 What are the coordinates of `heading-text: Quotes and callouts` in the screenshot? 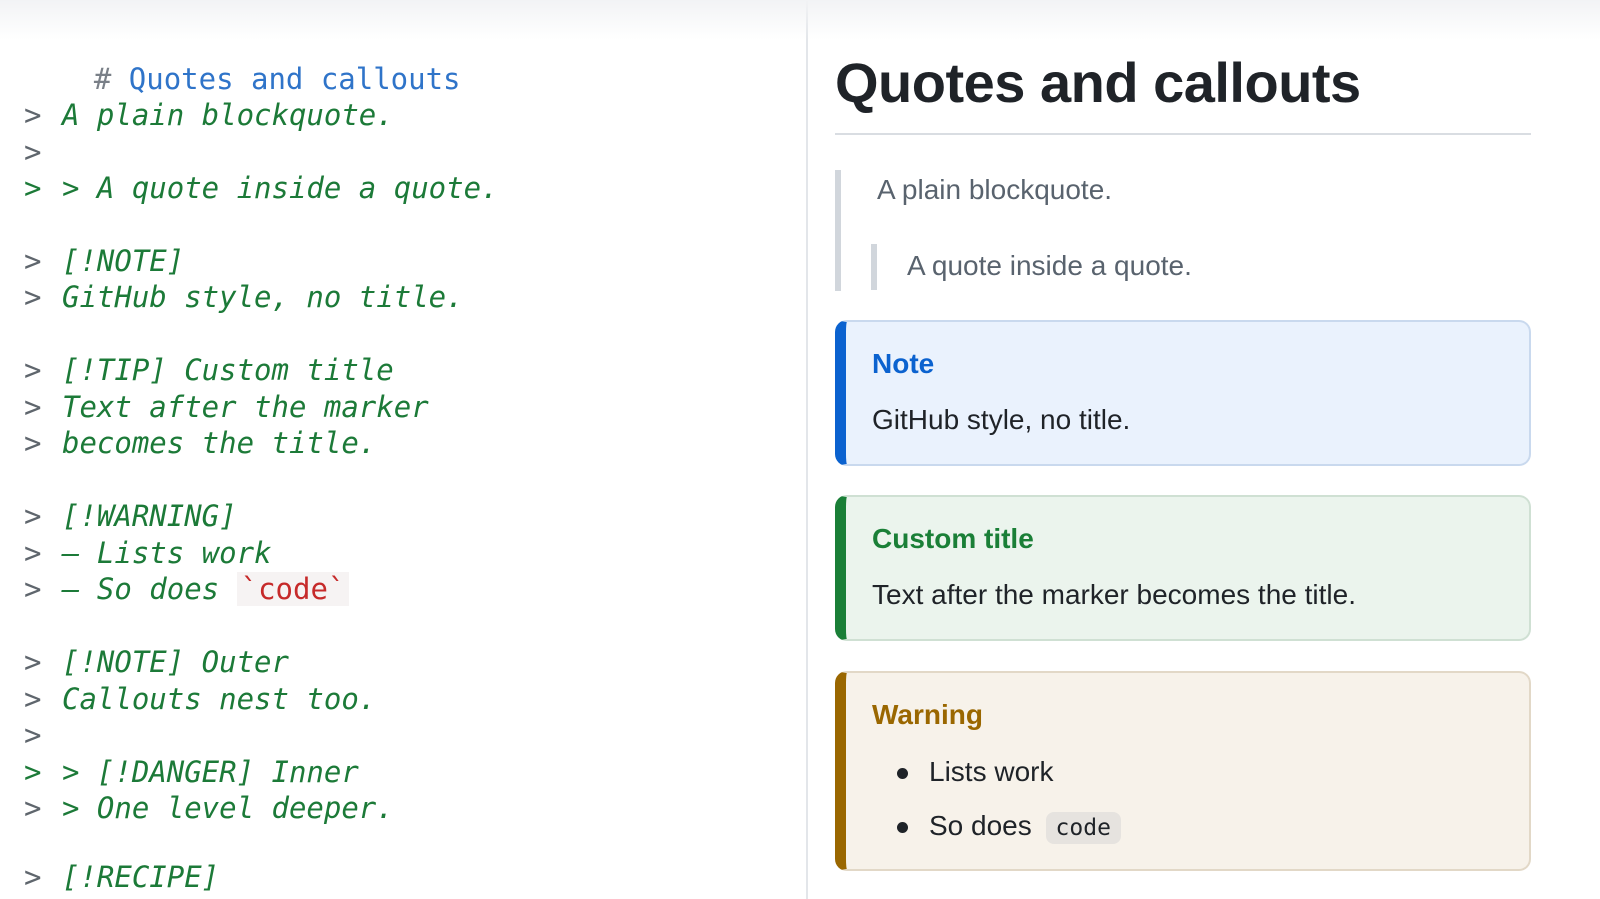 It's located at (294, 79).